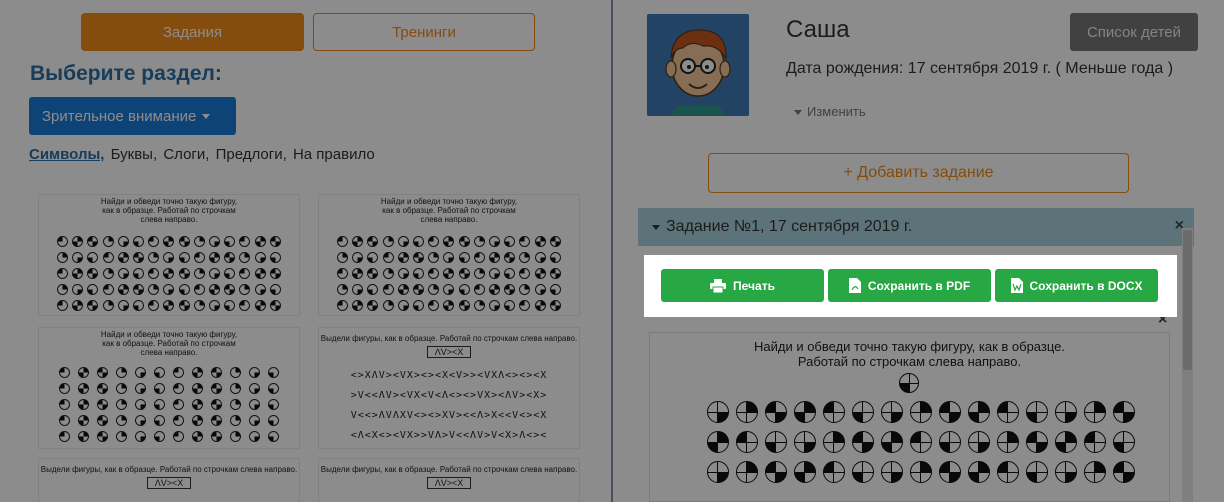 The image size is (1224, 502). What do you see at coordinates (718, 285) in the screenshot?
I see `printer-icon` at bounding box center [718, 285].